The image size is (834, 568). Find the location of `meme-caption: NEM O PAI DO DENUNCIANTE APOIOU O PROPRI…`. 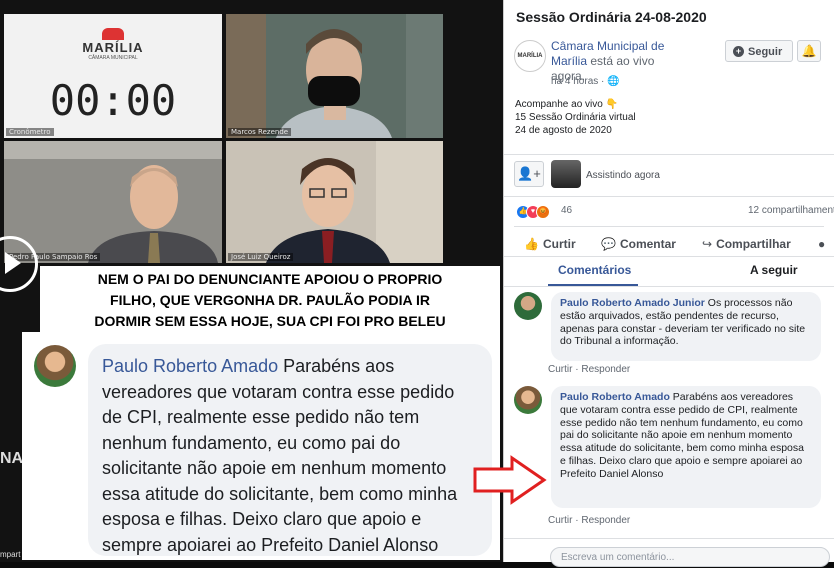

meme-caption: NEM O PAI DO DENUNCIANTE APOIOU O PROPRI… is located at coordinates (270, 299).